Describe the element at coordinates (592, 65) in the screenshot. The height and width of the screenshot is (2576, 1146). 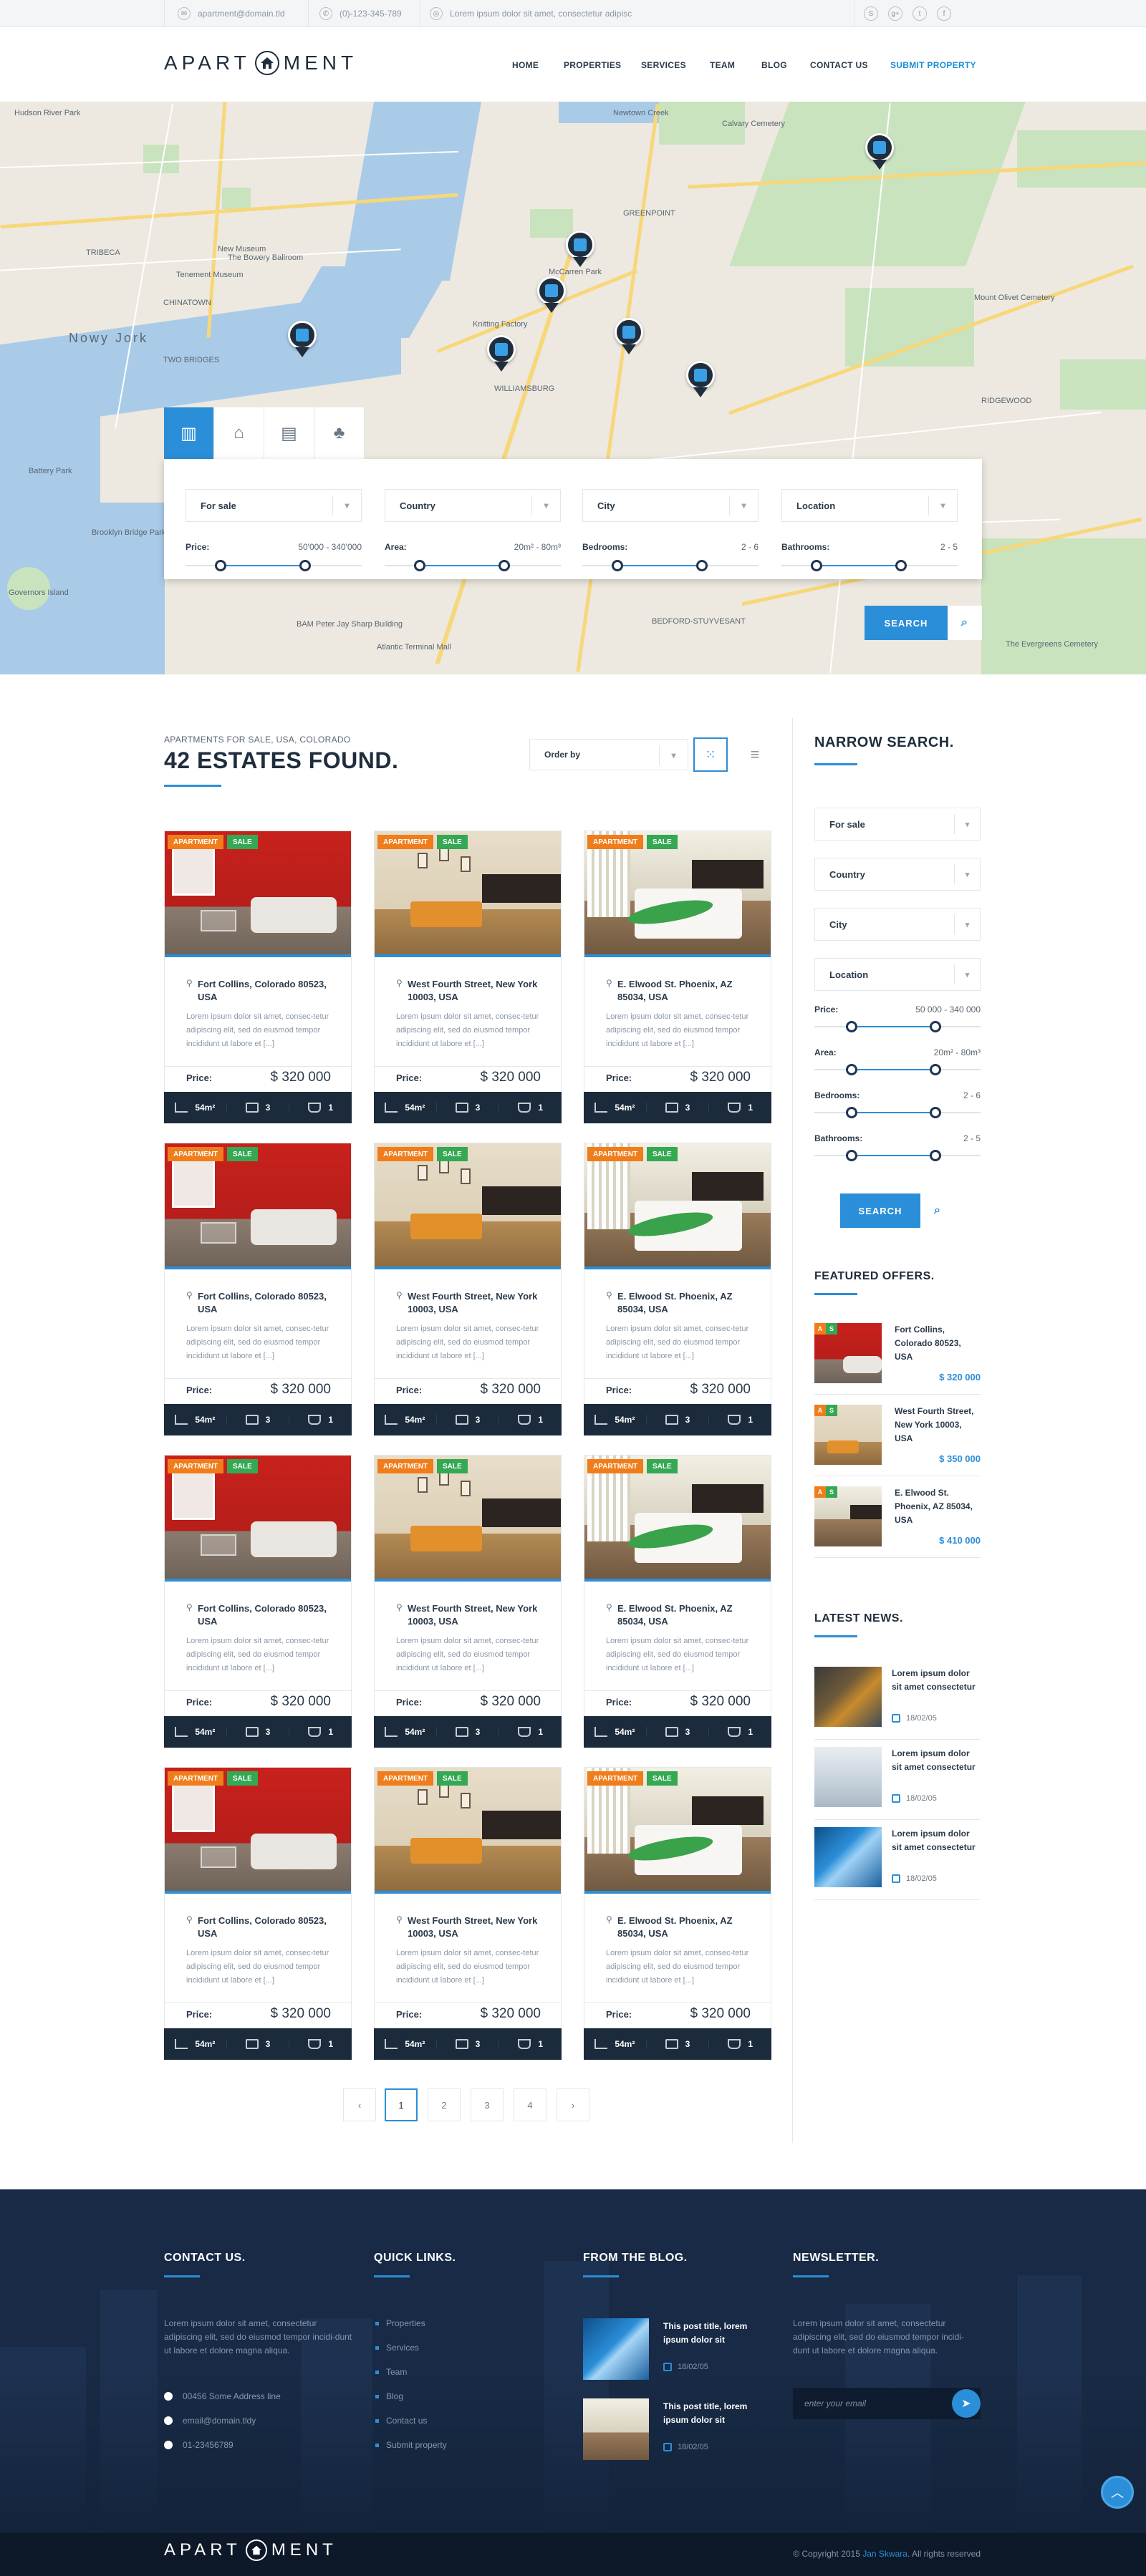
I see `nav-properties: PROPERTIES` at that location.